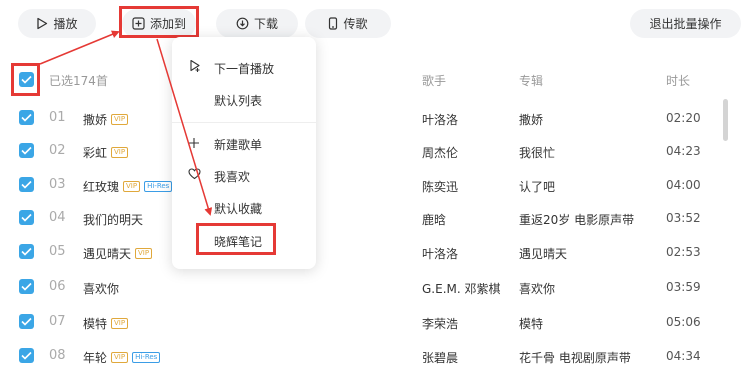 This screenshot has width=743, height=373. Describe the element at coordinates (683, 185) in the screenshot. I see `song-duration: 04:00` at that location.